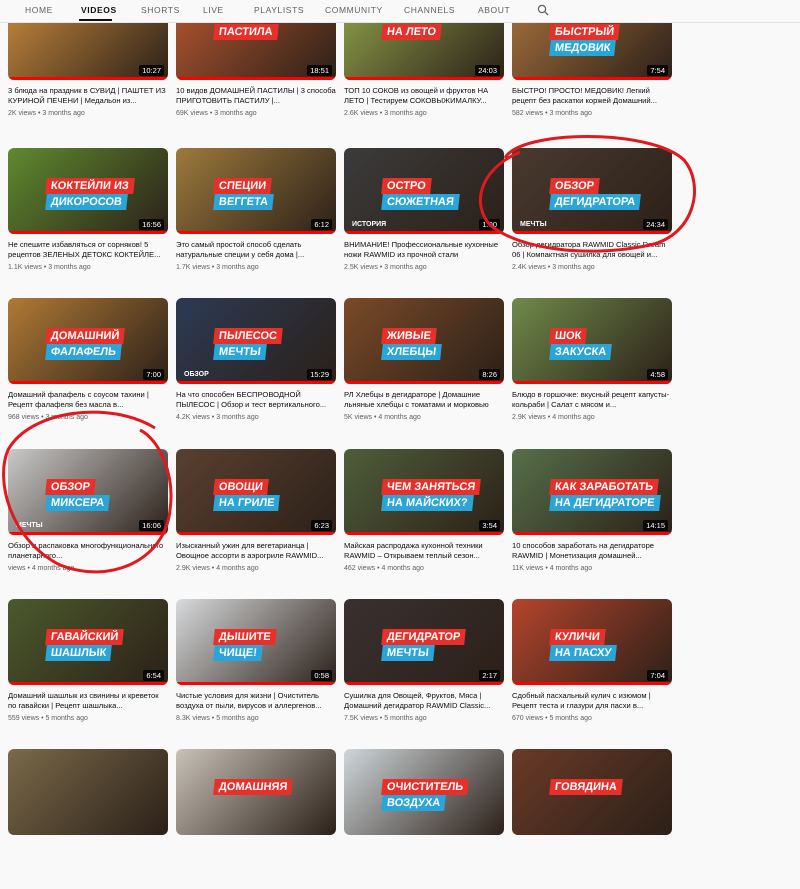 The image size is (800, 889). Describe the element at coordinates (424, 642) in the screenshot. I see `video-thumbnail: ДЕГИДРАТОР МЕЧТЫ 2:17` at that location.